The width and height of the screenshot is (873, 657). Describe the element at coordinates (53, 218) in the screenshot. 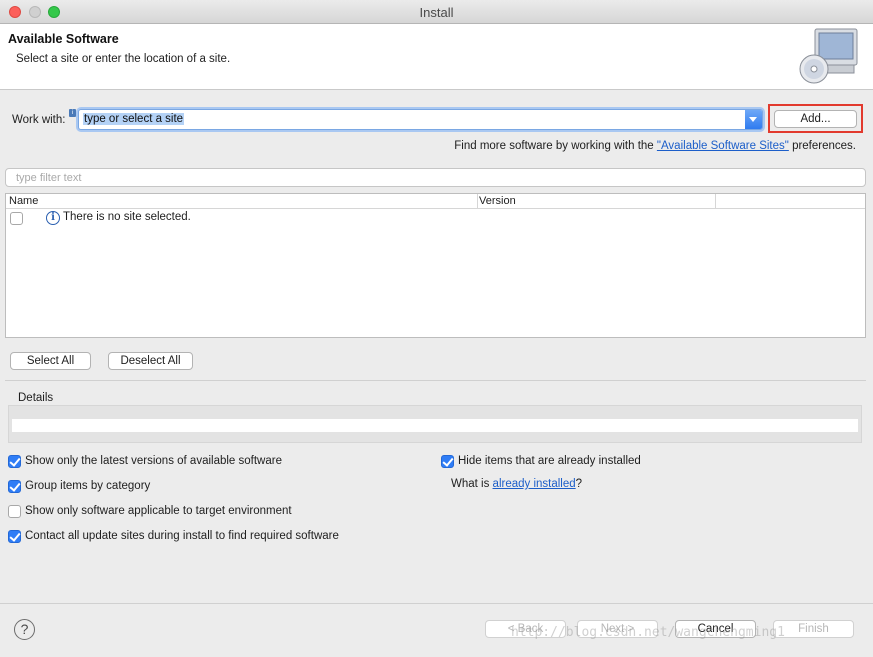

I see `info-icon: i` at that location.